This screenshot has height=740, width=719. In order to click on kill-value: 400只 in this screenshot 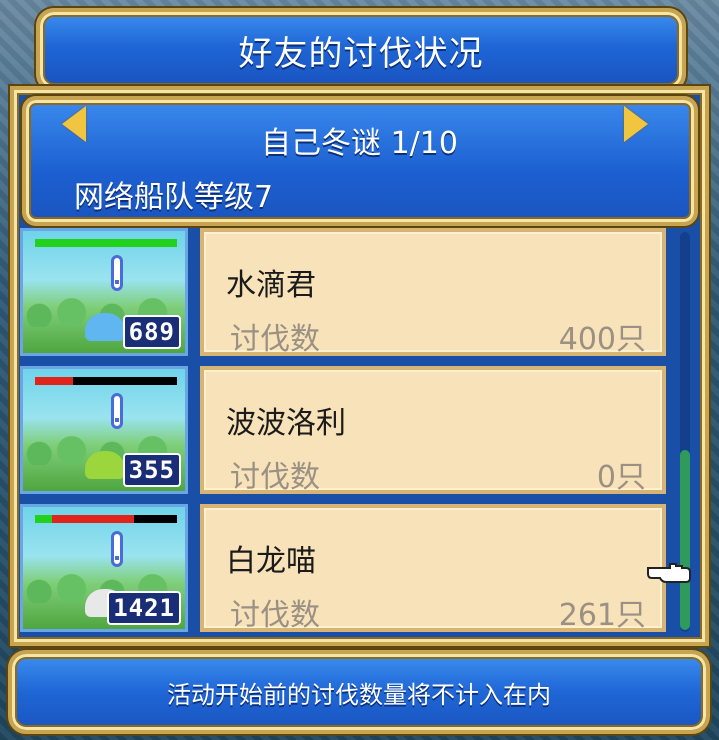, I will do `click(602, 339)`.